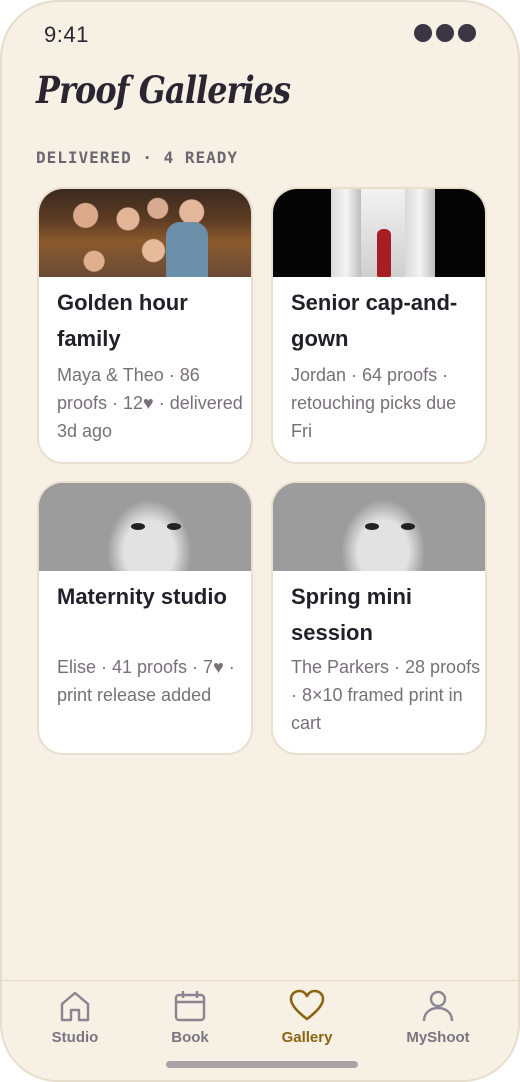 The image size is (520, 1082). Describe the element at coordinates (307, 1005) in the screenshot. I see `heart-icon` at that location.